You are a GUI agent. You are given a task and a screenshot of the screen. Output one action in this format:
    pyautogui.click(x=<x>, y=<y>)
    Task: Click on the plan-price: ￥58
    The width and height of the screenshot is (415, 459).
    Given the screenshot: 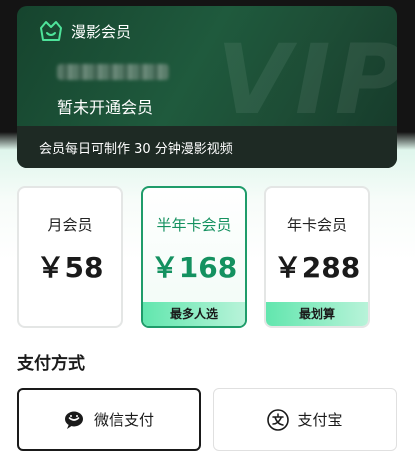 What is the action you would take?
    pyautogui.click(x=70, y=267)
    